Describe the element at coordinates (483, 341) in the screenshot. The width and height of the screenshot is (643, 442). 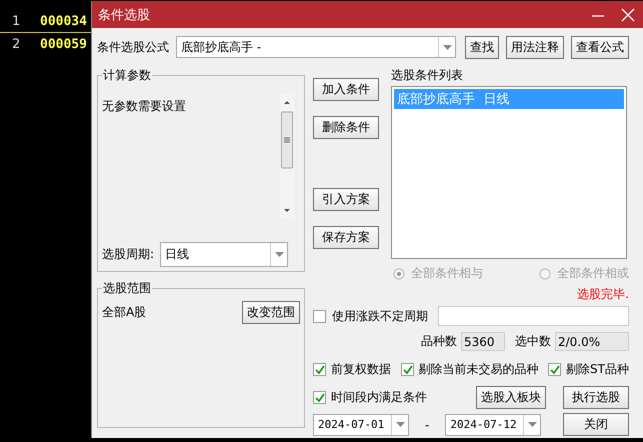
I see `count-field: 5360` at that location.